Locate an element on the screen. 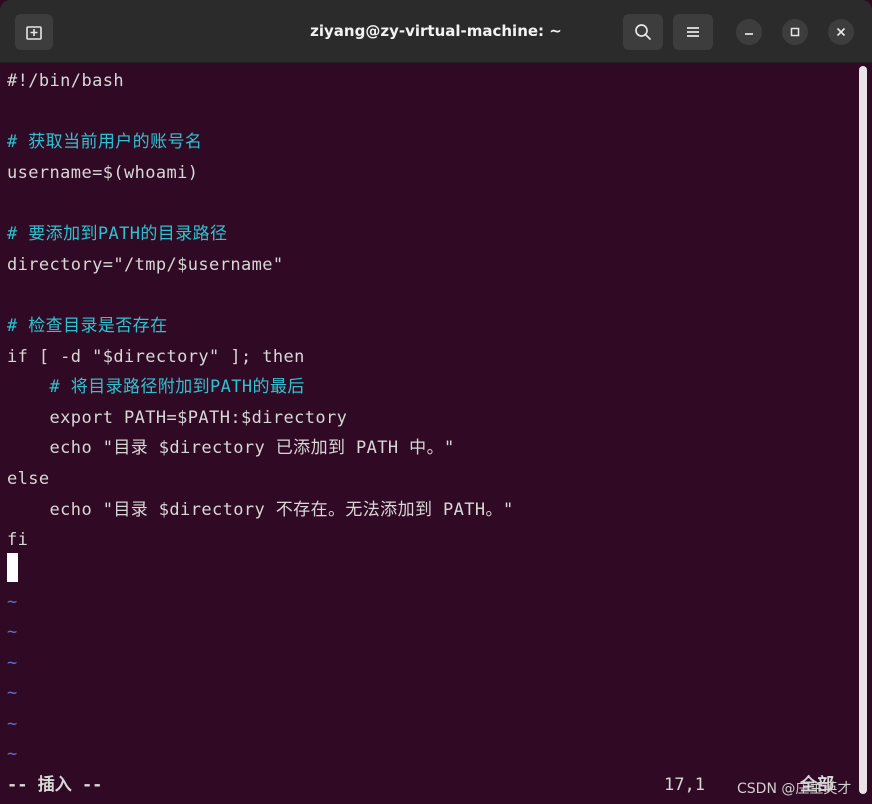 The height and width of the screenshot is (804, 872). text-cursor is located at coordinates (12, 567).